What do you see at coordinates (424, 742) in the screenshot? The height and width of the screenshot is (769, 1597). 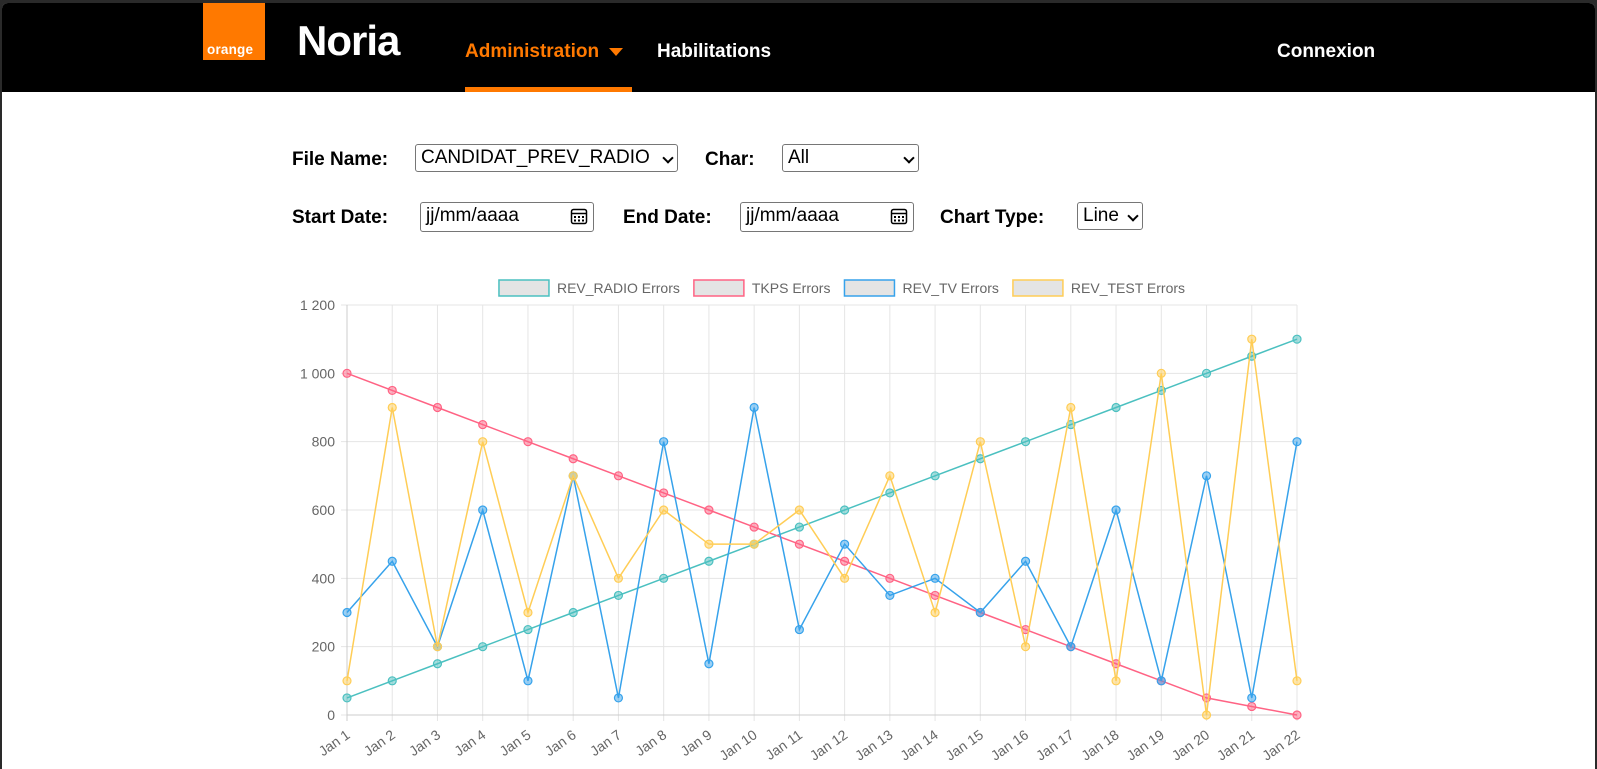 I see `x-tick-label: Jan 3` at bounding box center [424, 742].